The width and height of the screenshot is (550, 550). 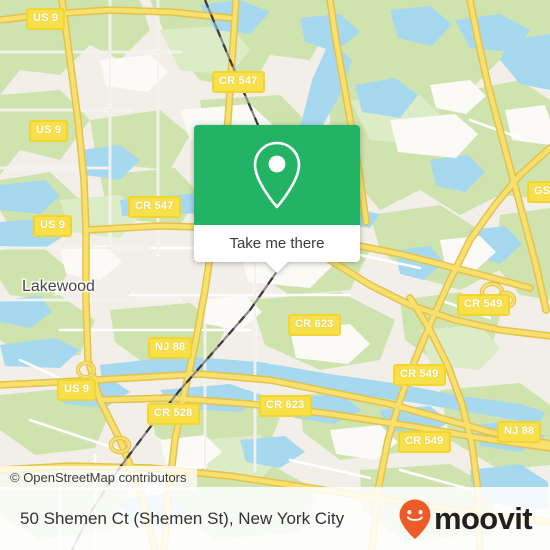 I want to click on take-me-there-label: Take me there, so click(x=277, y=243).